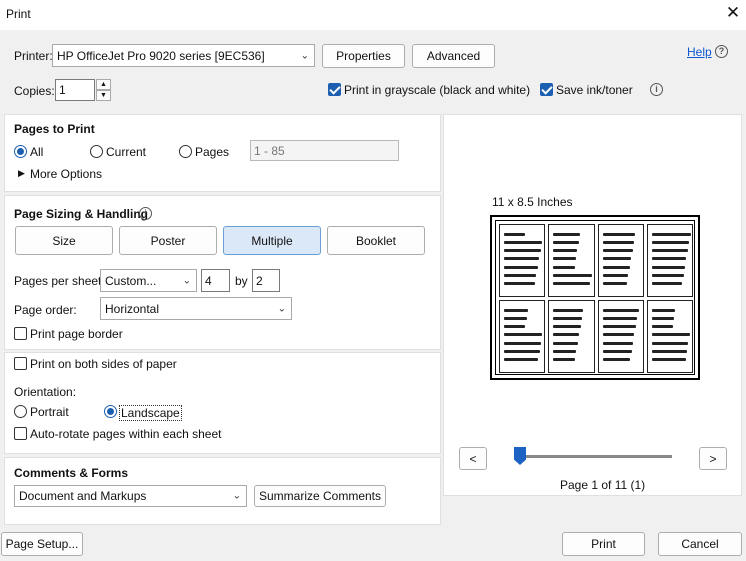 The image size is (746, 561). I want to click on advanced-button: Advanced, so click(453, 56).